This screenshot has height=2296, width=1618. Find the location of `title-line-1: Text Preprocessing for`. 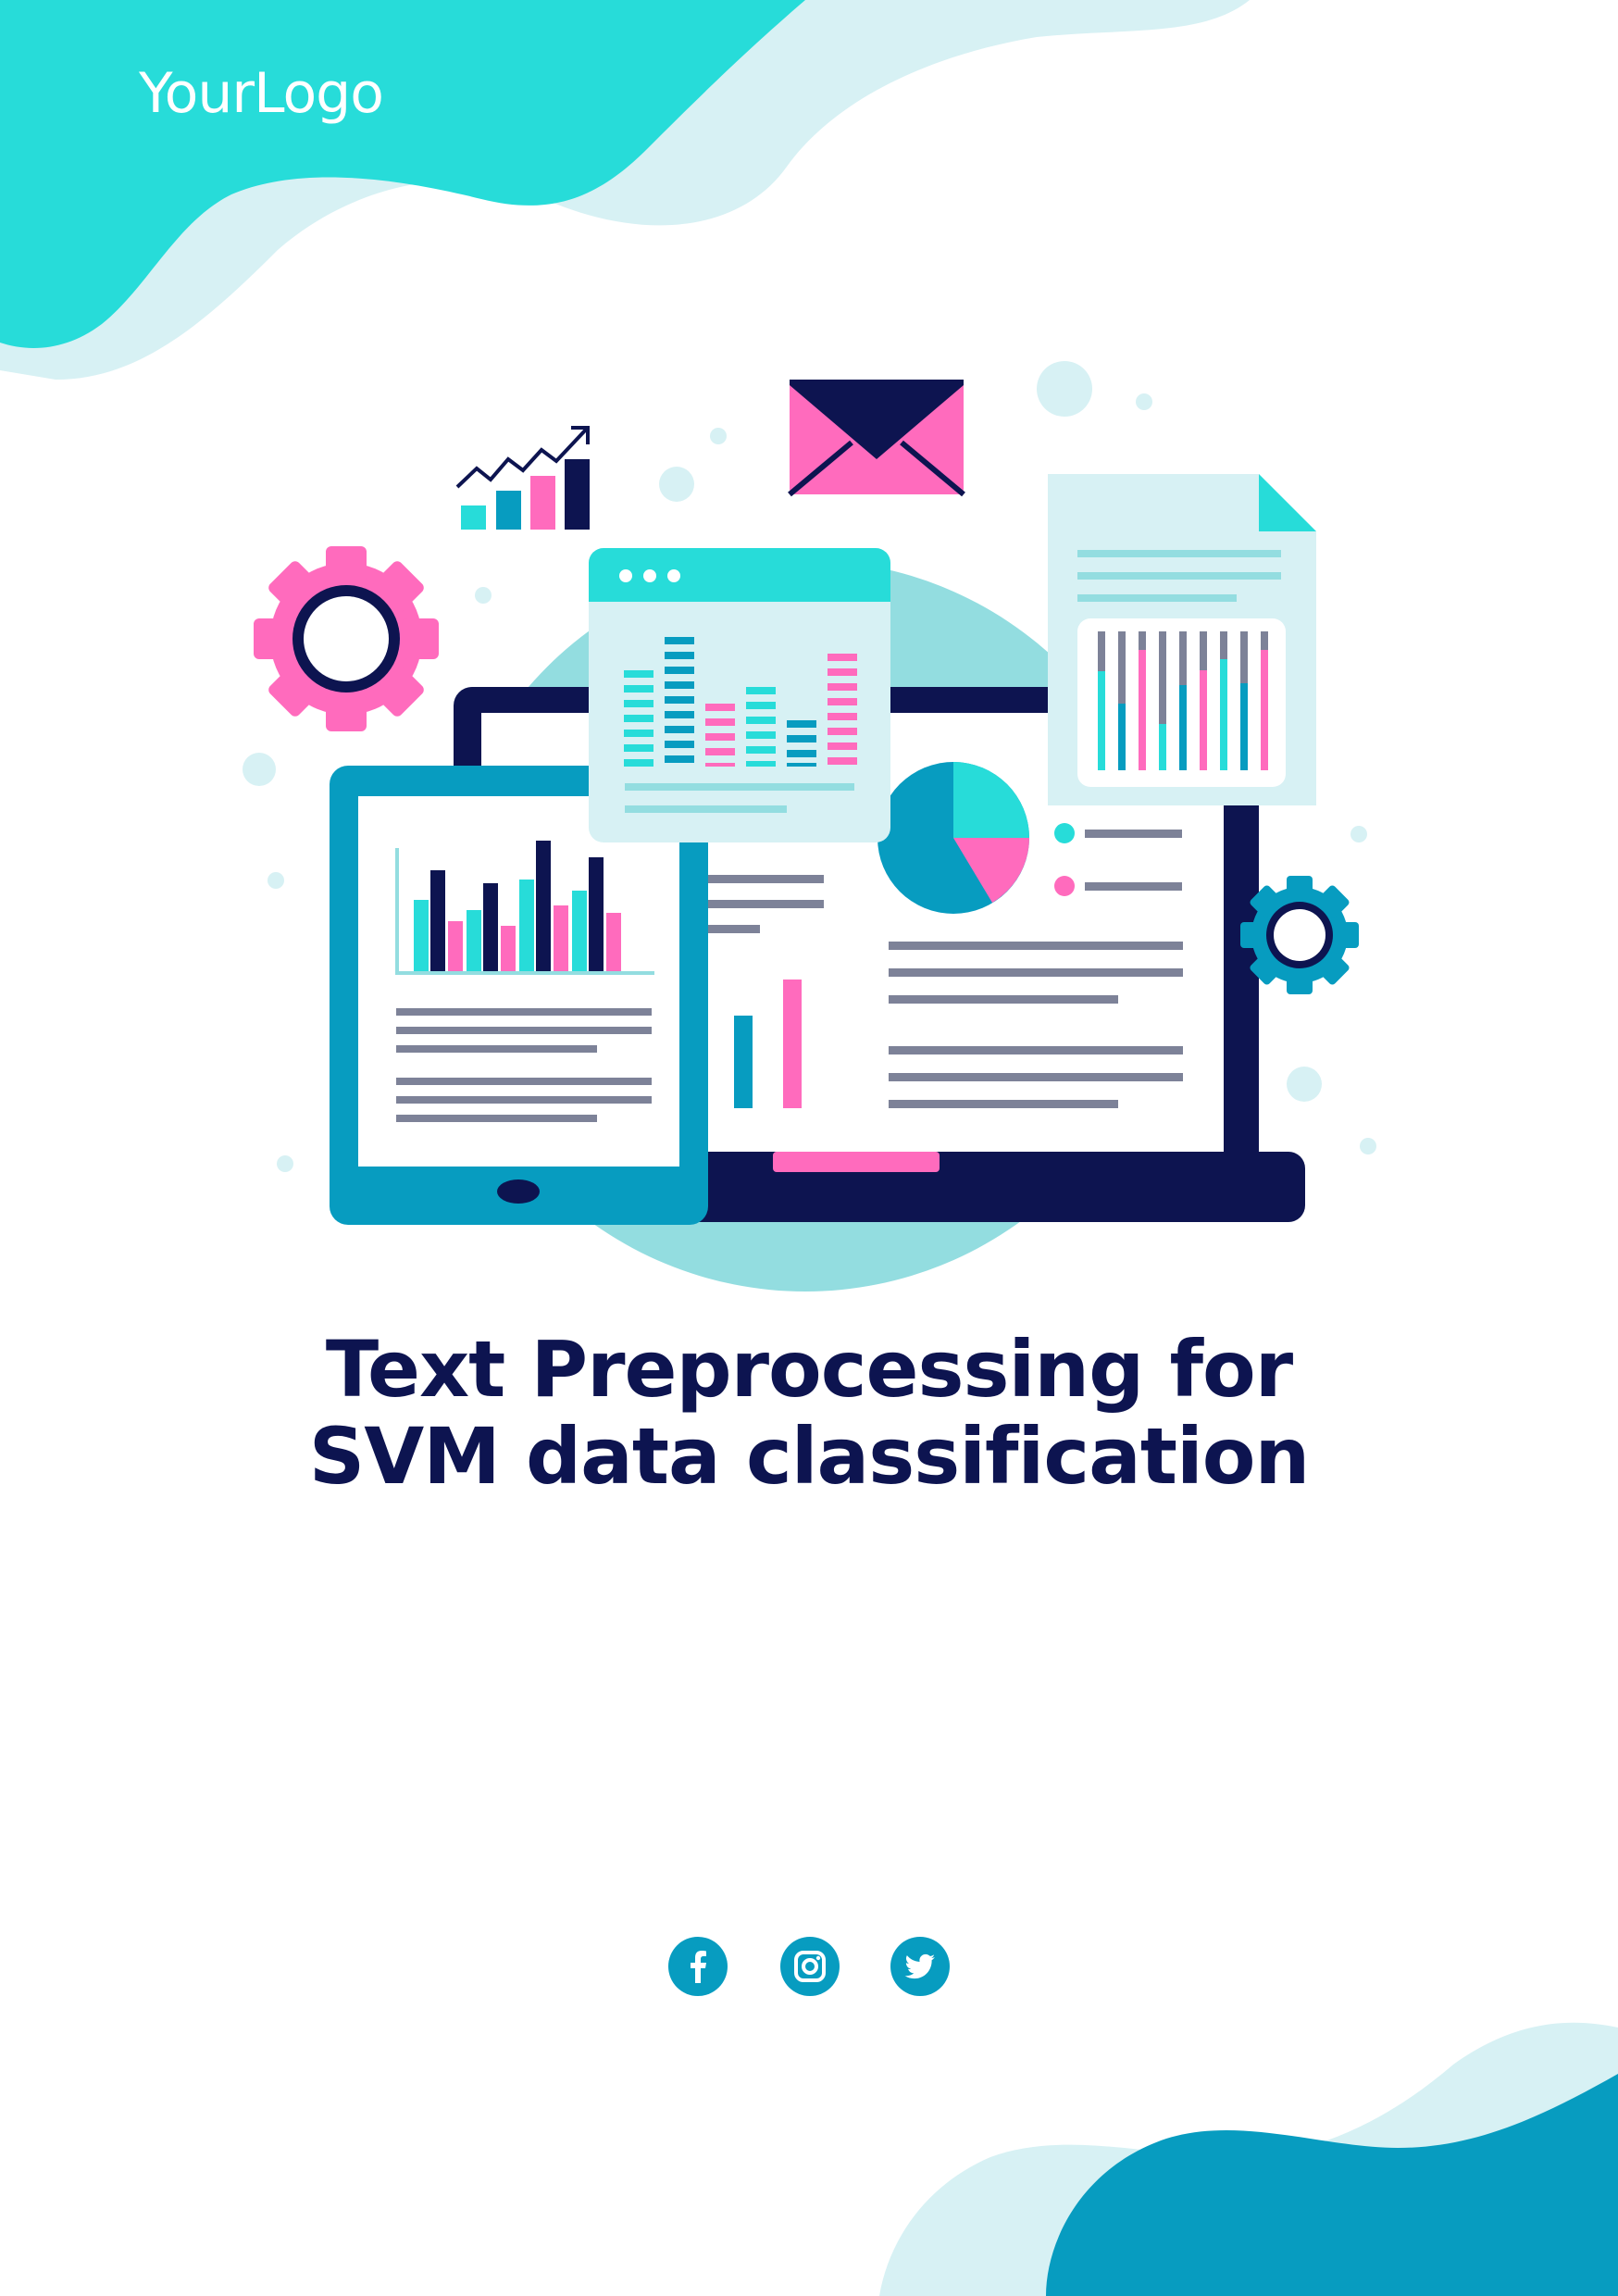

title-line-1: Text Preprocessing for is located at coordinates (809, 1369).